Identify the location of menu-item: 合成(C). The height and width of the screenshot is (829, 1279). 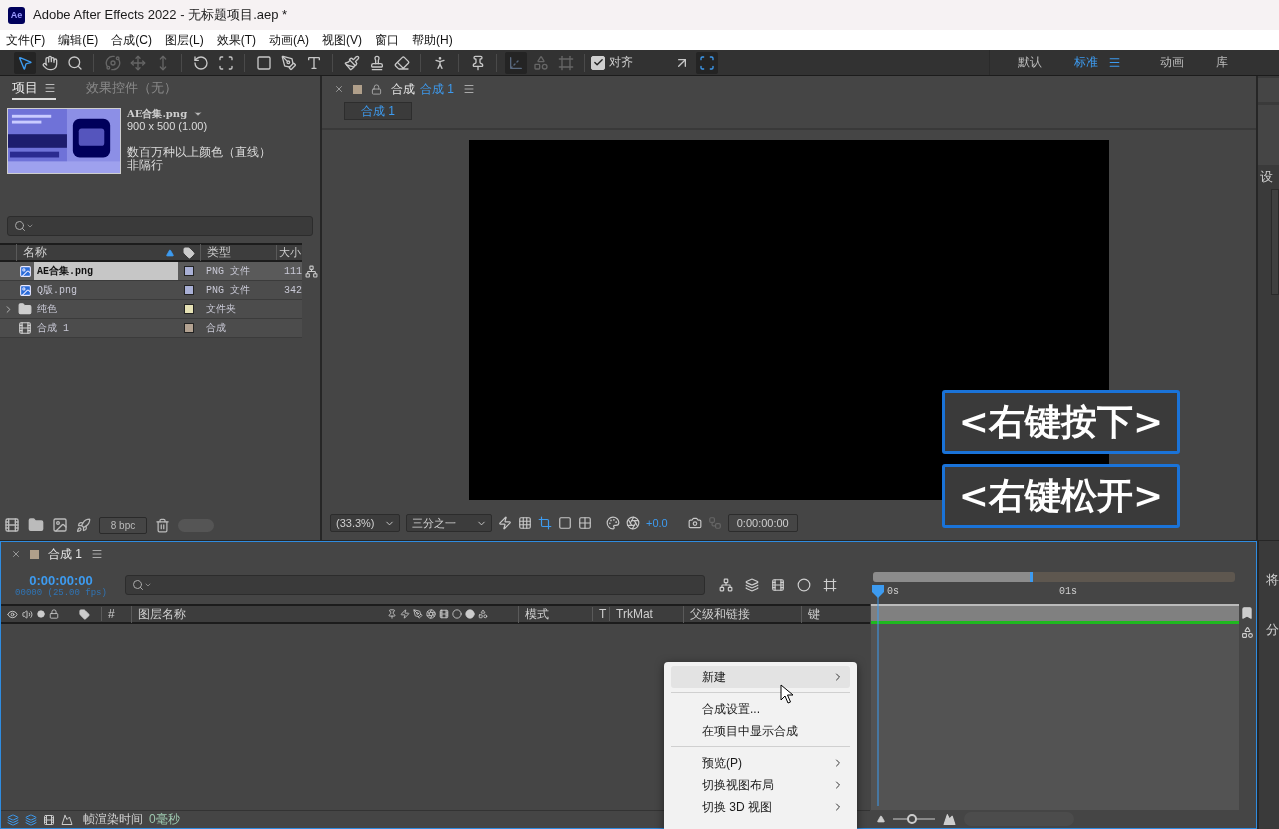
(131, 40).